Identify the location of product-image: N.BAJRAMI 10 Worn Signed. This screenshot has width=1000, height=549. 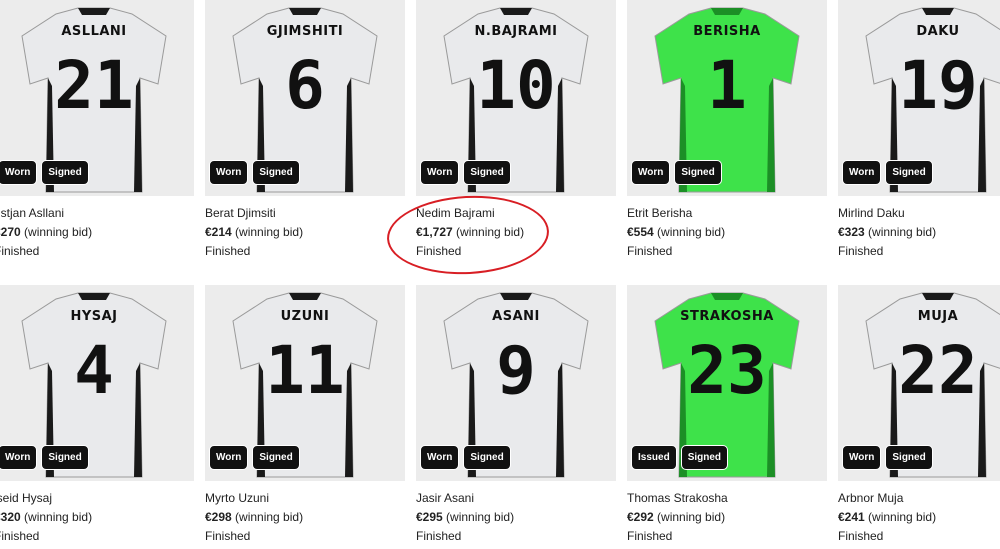
(516, 98).